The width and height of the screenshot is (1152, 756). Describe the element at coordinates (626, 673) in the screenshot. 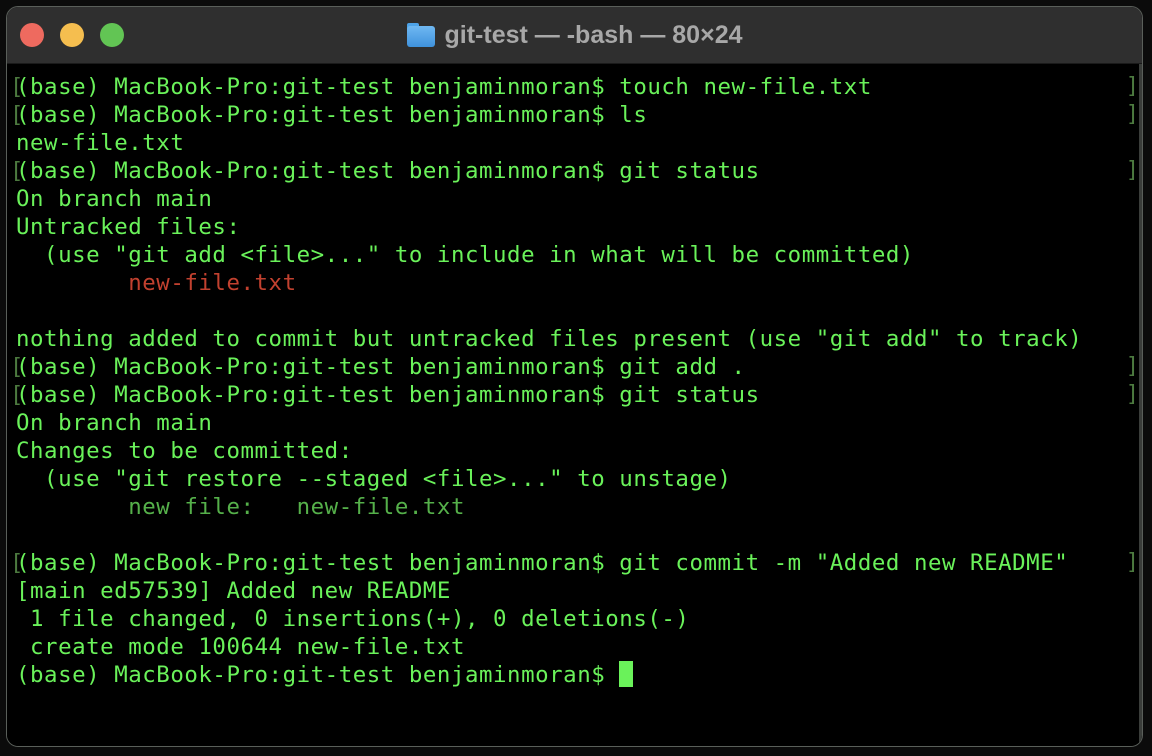

I see `text-cursor` at that location.